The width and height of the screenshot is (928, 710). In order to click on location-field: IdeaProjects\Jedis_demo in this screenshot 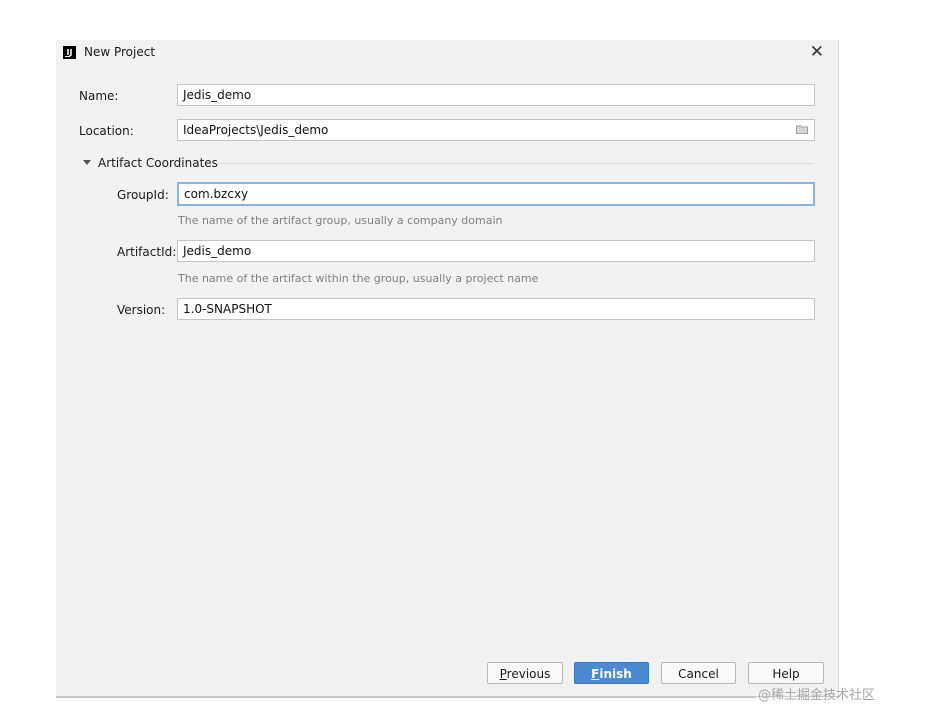, I will do `click(496, 130)`.